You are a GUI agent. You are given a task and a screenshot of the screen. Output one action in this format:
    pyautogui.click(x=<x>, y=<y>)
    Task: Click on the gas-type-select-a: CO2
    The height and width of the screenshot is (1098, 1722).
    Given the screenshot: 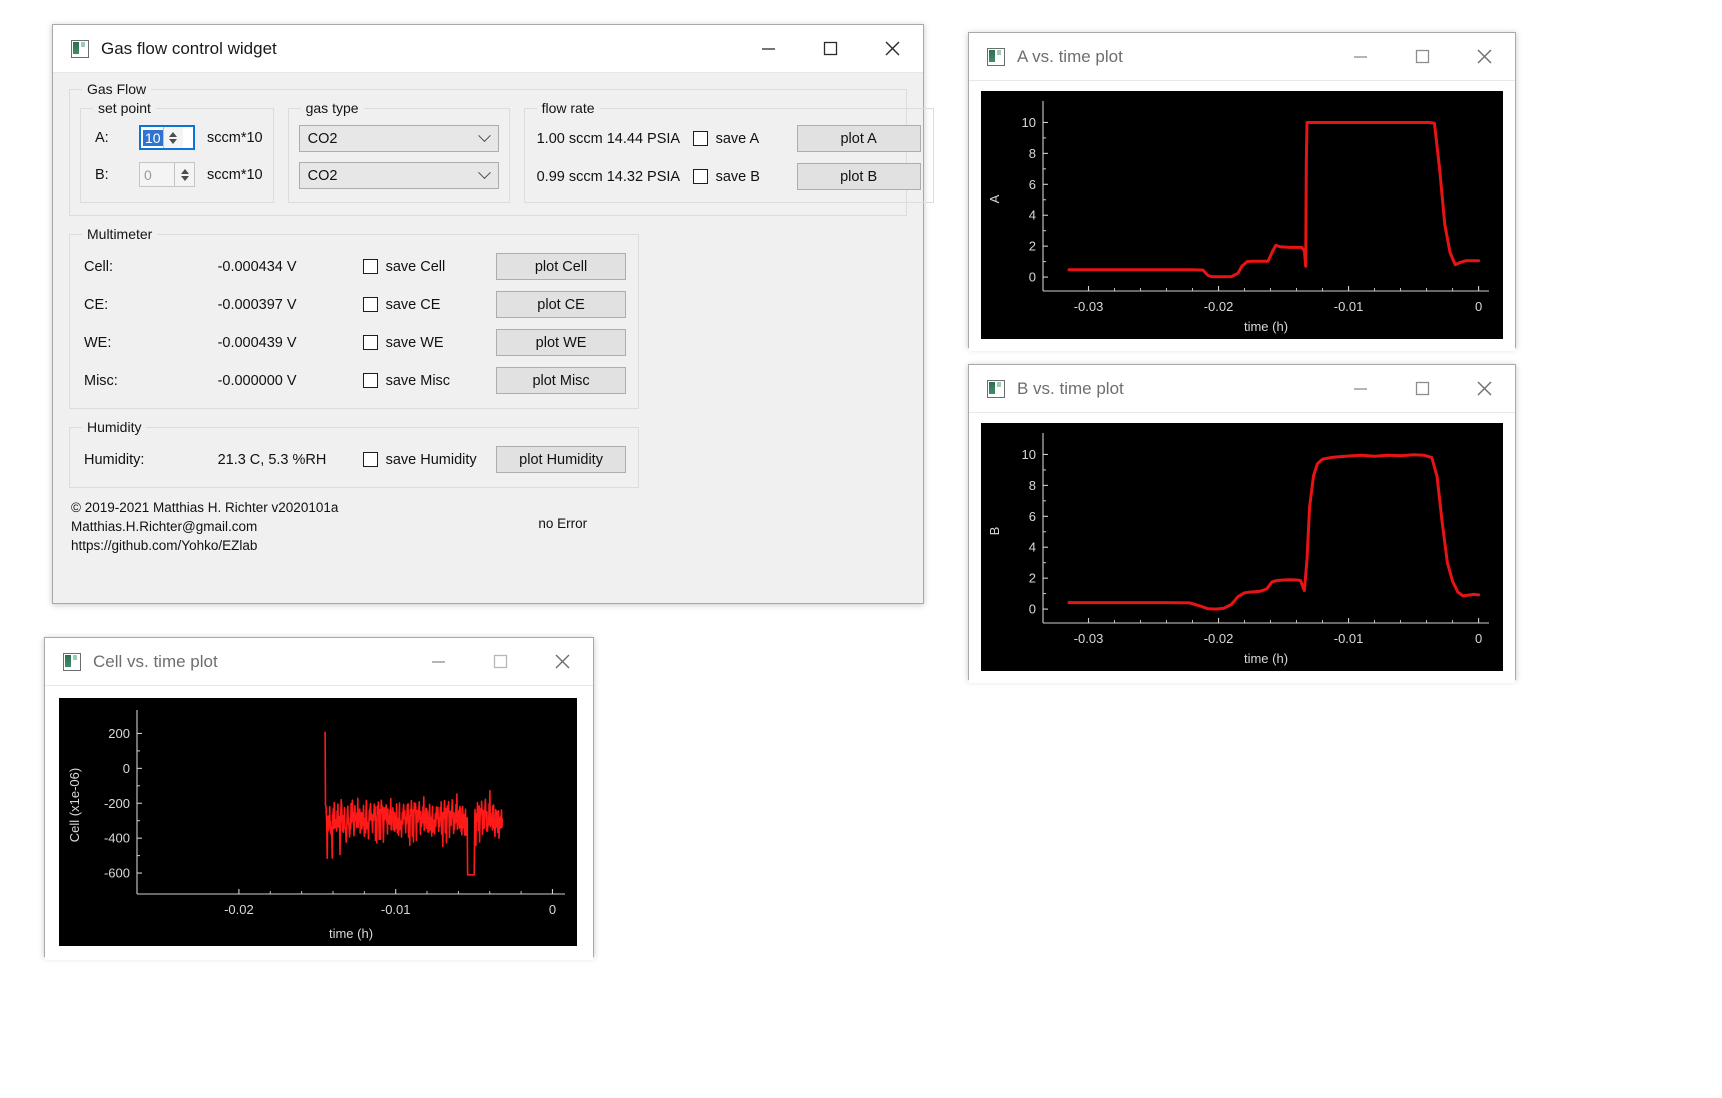 What is the action you would take?
    pyautogui.click(x=398, y=138)
    